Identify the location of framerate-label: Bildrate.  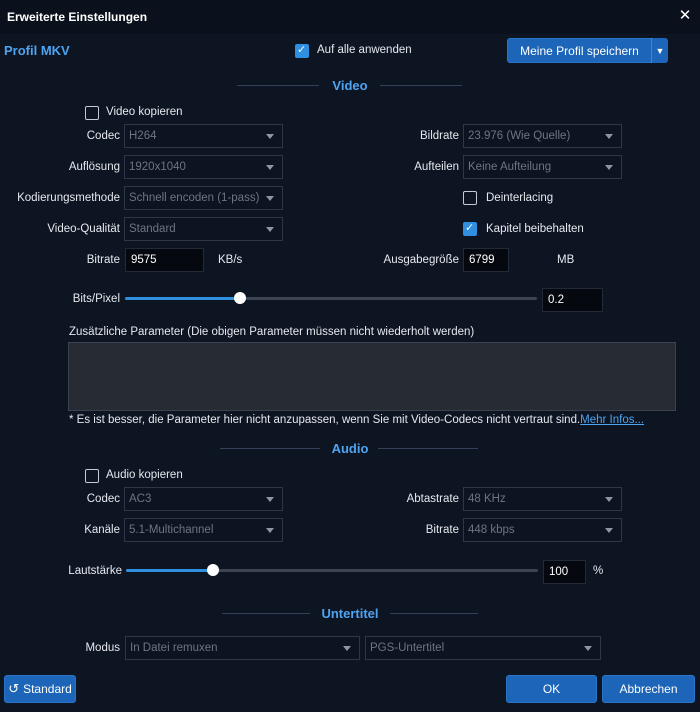
(439, 136).